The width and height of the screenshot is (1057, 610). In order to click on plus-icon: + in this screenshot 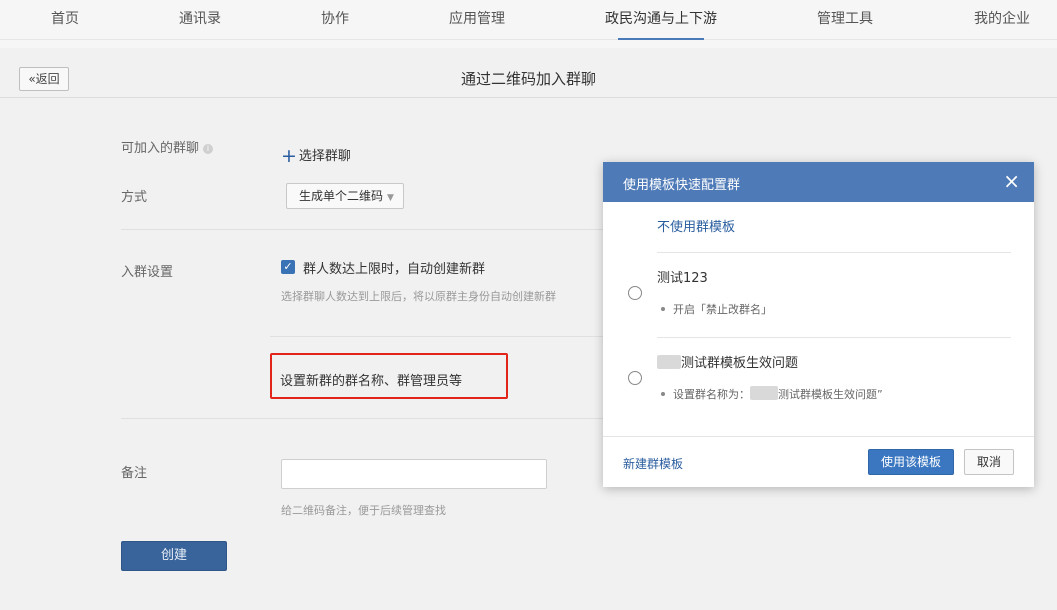, I will do `click(289, 156)`.